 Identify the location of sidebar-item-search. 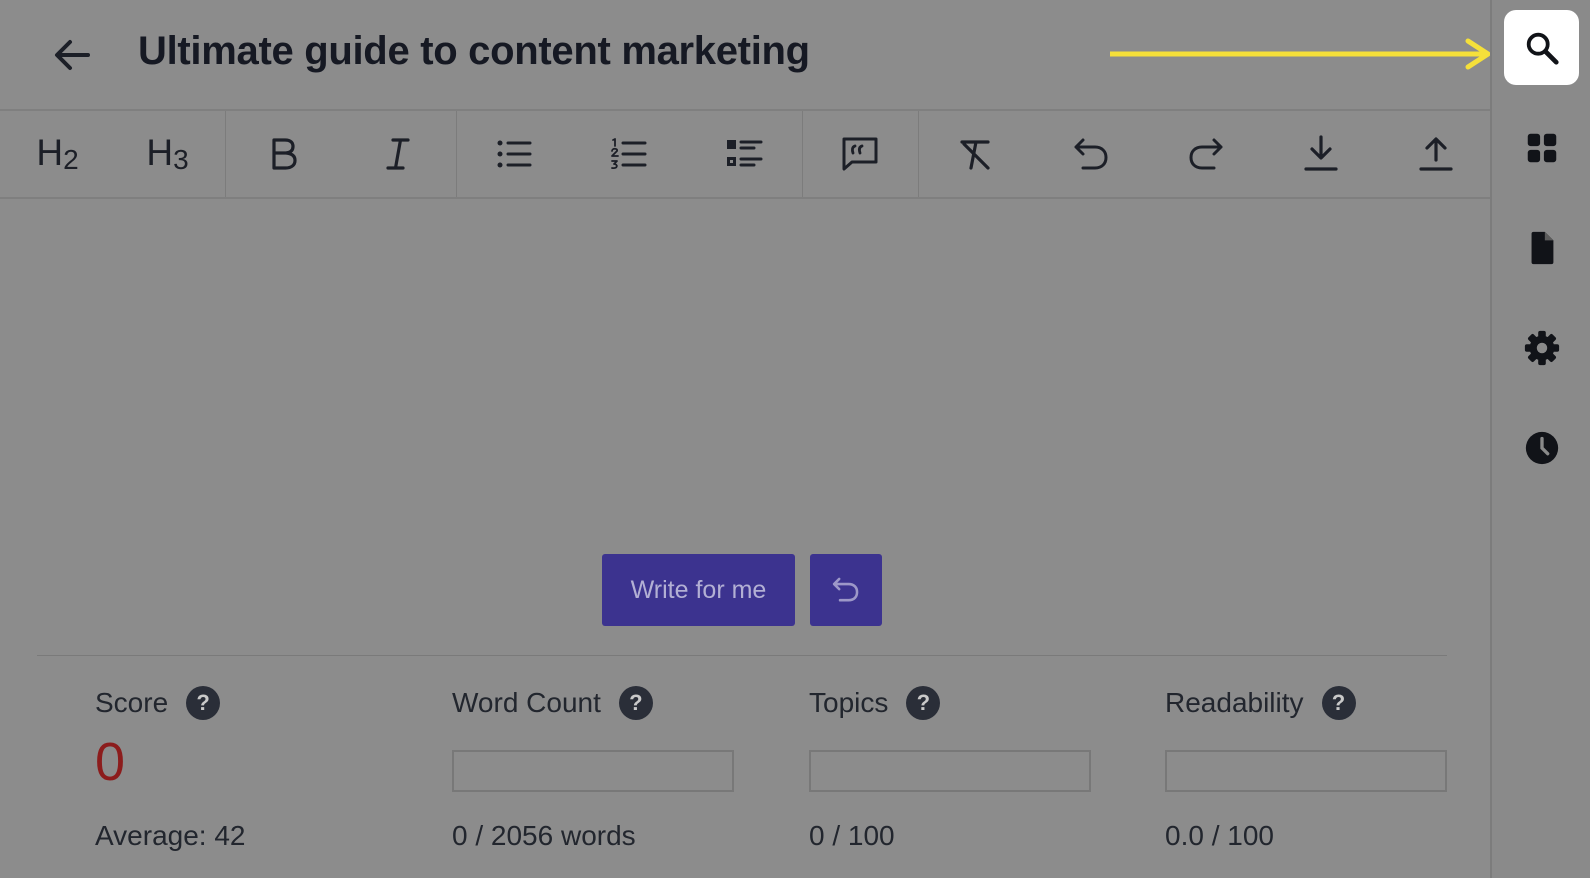
(1541, 47).